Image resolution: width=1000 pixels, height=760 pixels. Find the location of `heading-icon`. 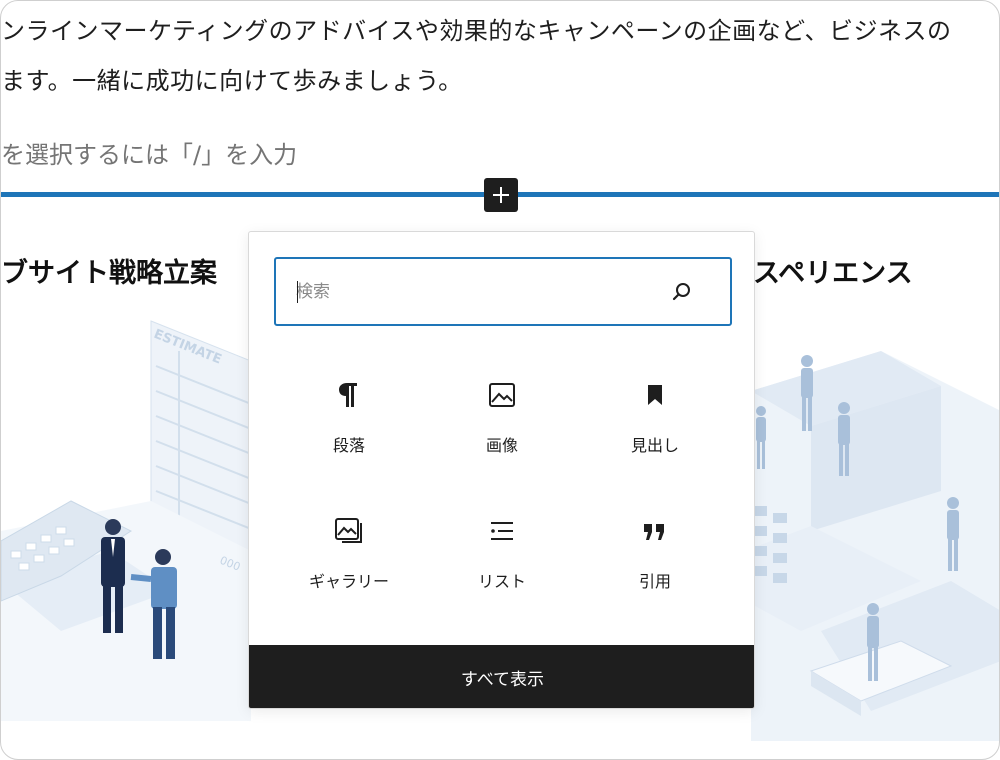

heading-icon is located at coordinates (655, 395).